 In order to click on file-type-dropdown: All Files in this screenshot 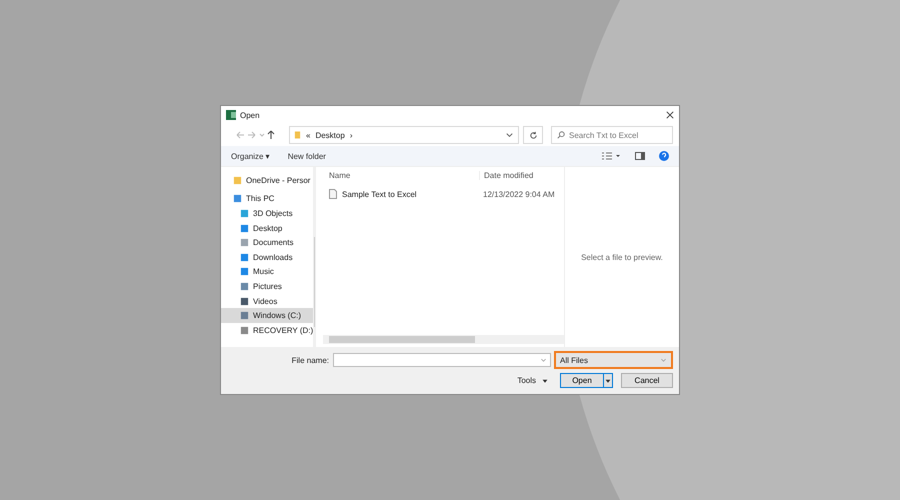, I will do `click(613, 360)`.